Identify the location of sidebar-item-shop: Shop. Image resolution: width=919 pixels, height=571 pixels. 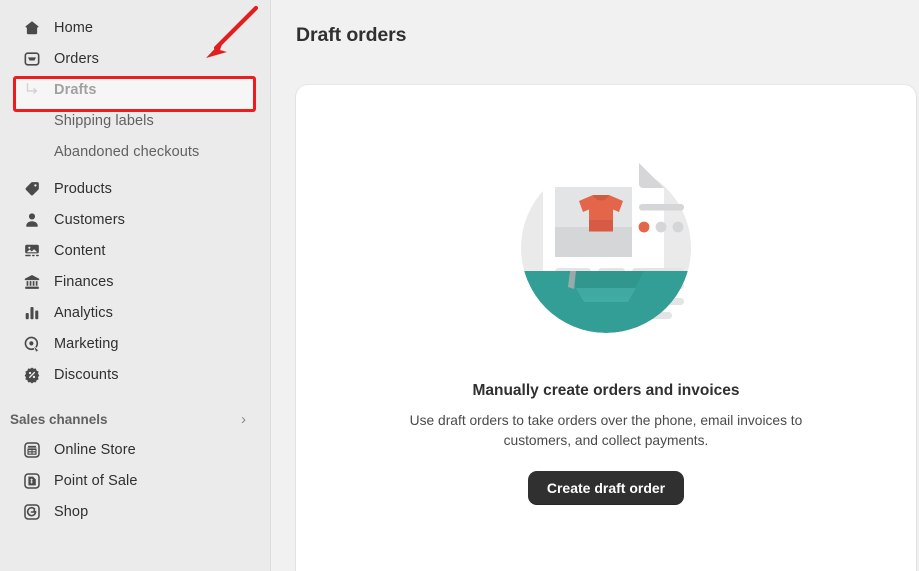
(135, 511).